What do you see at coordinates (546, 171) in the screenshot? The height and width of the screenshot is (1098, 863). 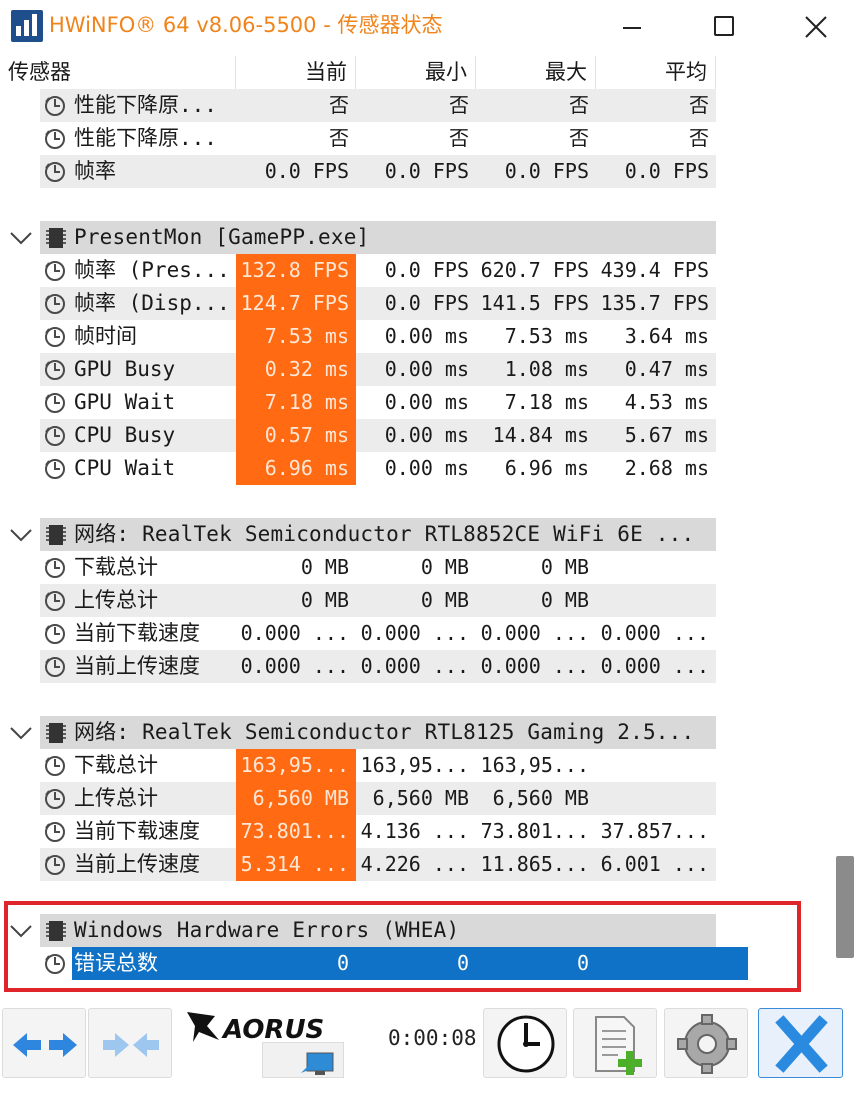 I see `value-max: 0.0 FPS` at bounding box center [546, 171].